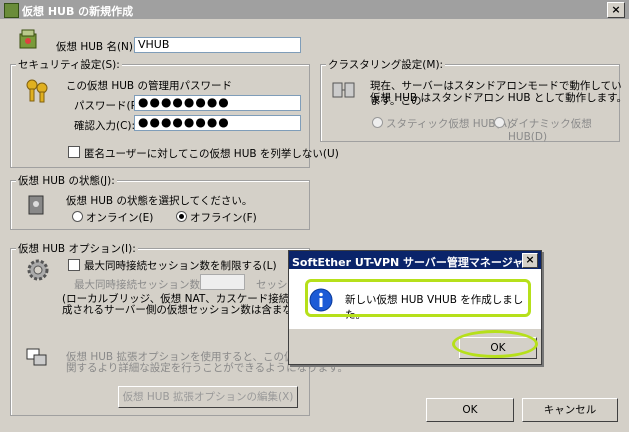 The image size is (629, 432). Describe the element at coordinates (28, 39) in the screenshot. I see `hub-icon` at that location.